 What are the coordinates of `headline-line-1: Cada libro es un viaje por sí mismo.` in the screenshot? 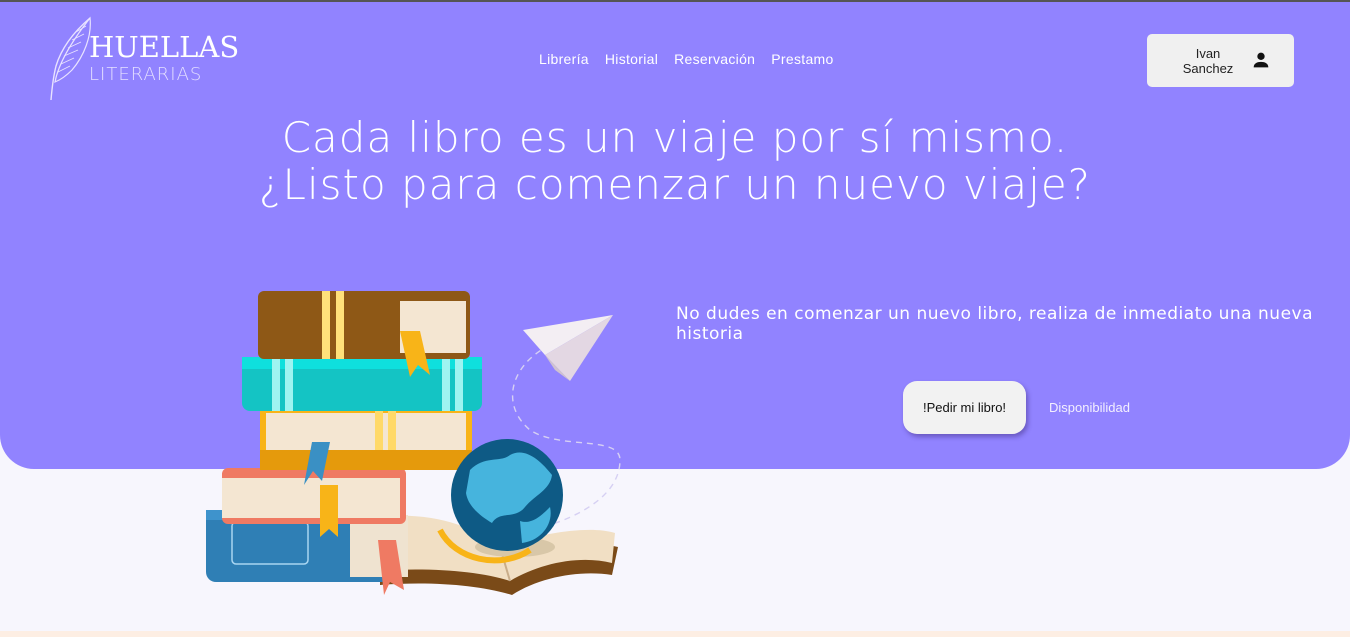 It's located at (675, 137).